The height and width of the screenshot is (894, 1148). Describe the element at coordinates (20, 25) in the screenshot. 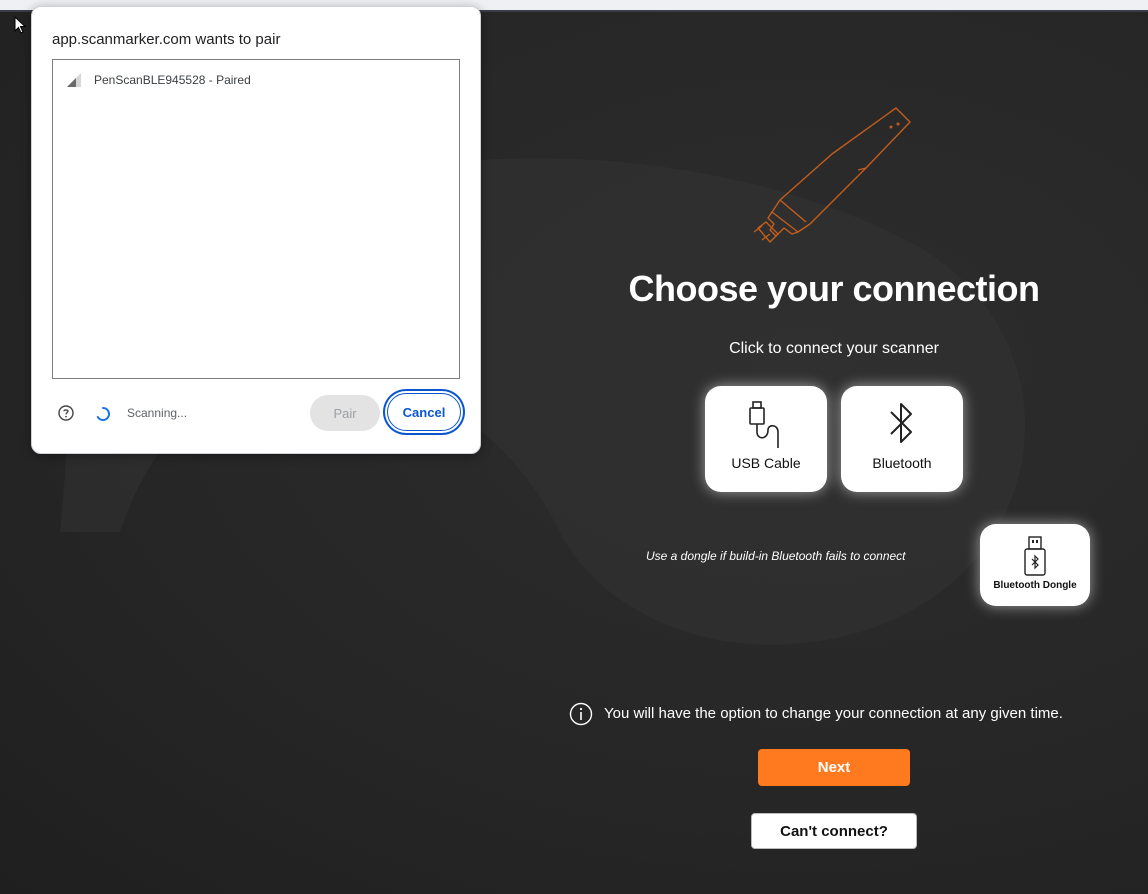

I see `mouse-cursor-icon` at that location.